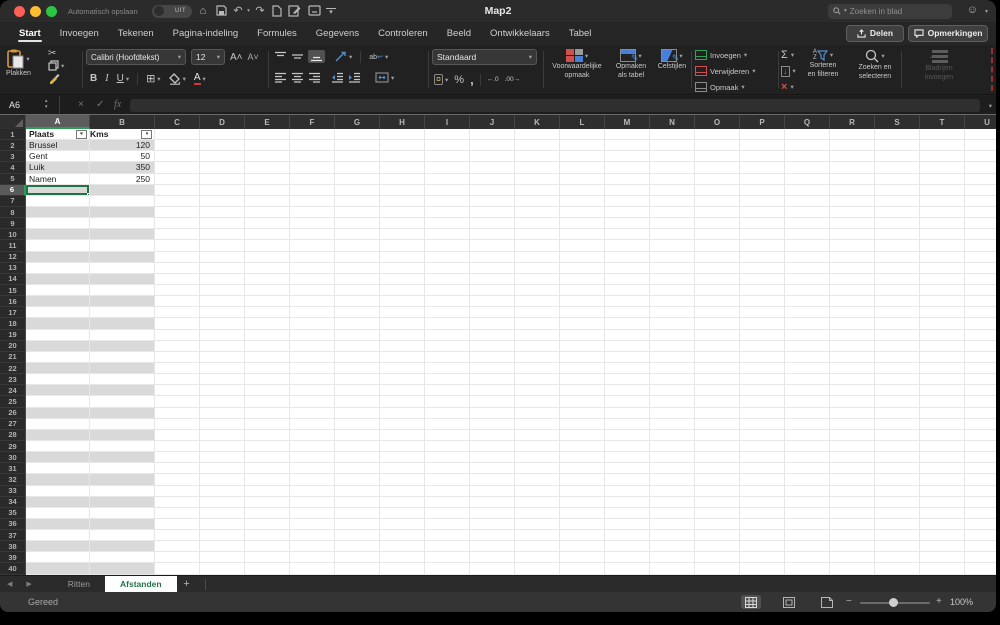  I want to click on tab-invoegen: Invoegen, so click(79, 33).